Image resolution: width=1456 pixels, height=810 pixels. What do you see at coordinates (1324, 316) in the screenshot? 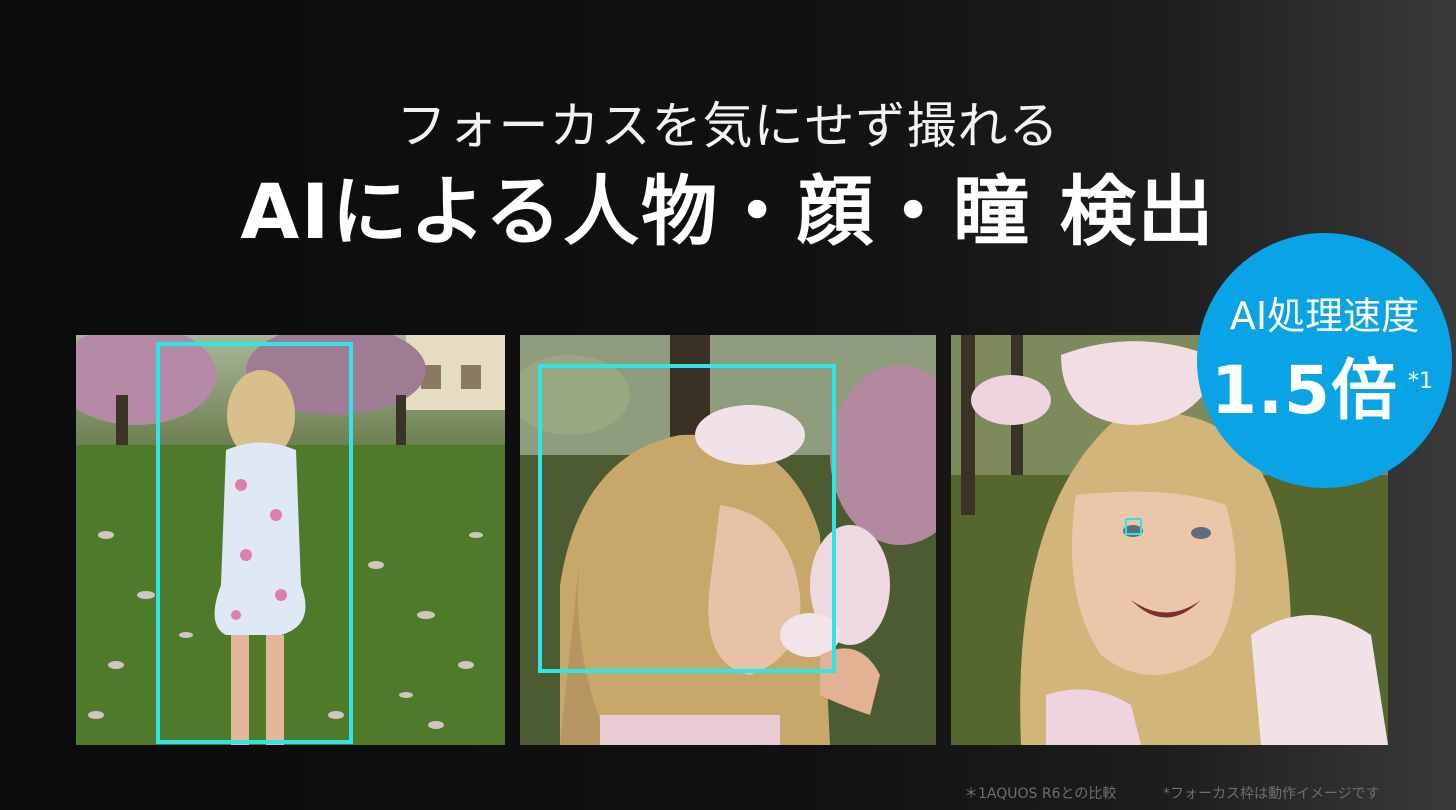
I see `badge-label: AI処理速度` at bounding box center [1324, 316].